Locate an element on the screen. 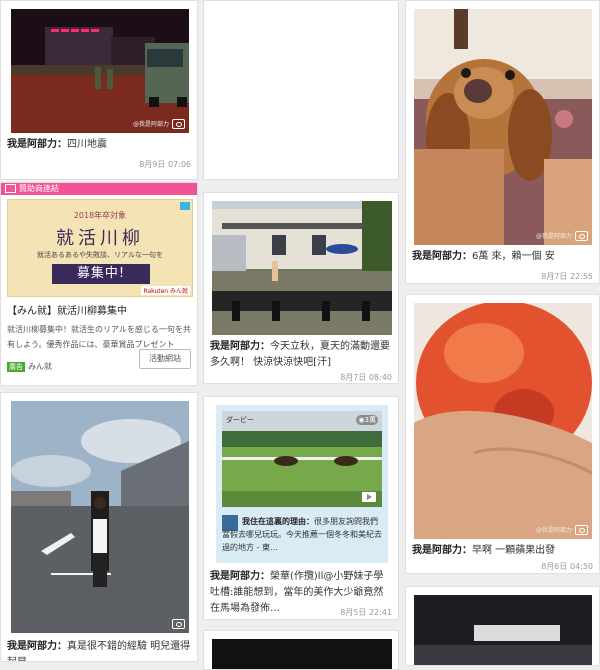  ad-banner-subtitle: 2018年卒対象 is located at coordinates (100, 215).